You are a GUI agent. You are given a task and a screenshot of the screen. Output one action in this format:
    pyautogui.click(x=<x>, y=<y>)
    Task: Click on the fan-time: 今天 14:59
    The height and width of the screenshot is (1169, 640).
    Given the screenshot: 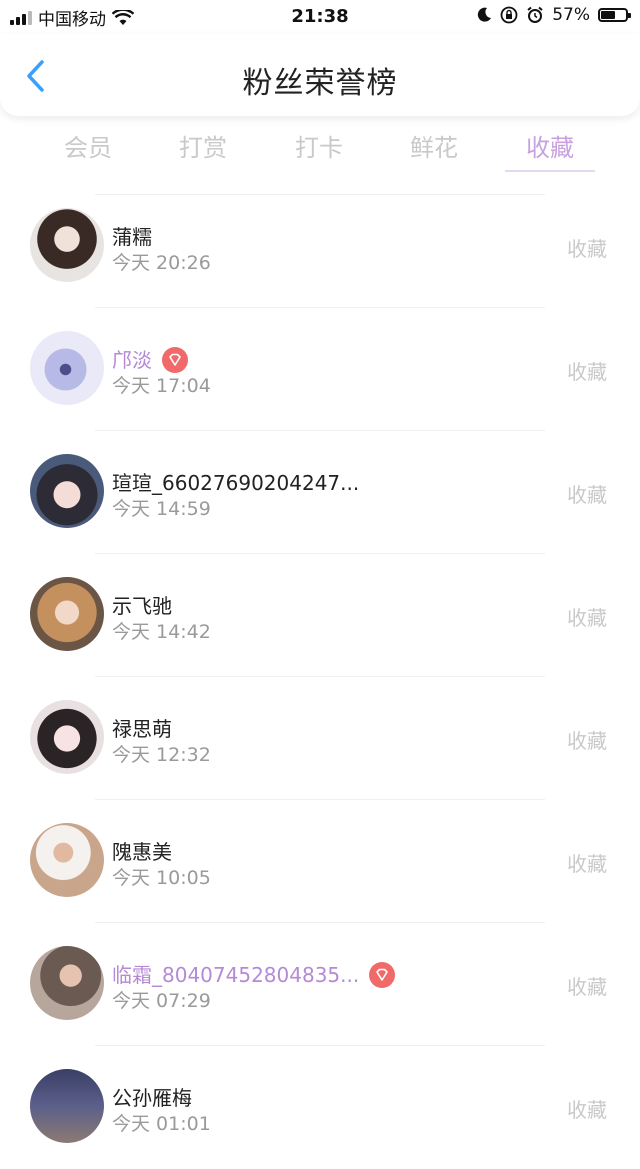 What is the action you would take?
    pyautogui.click(x=161, y=509)
    